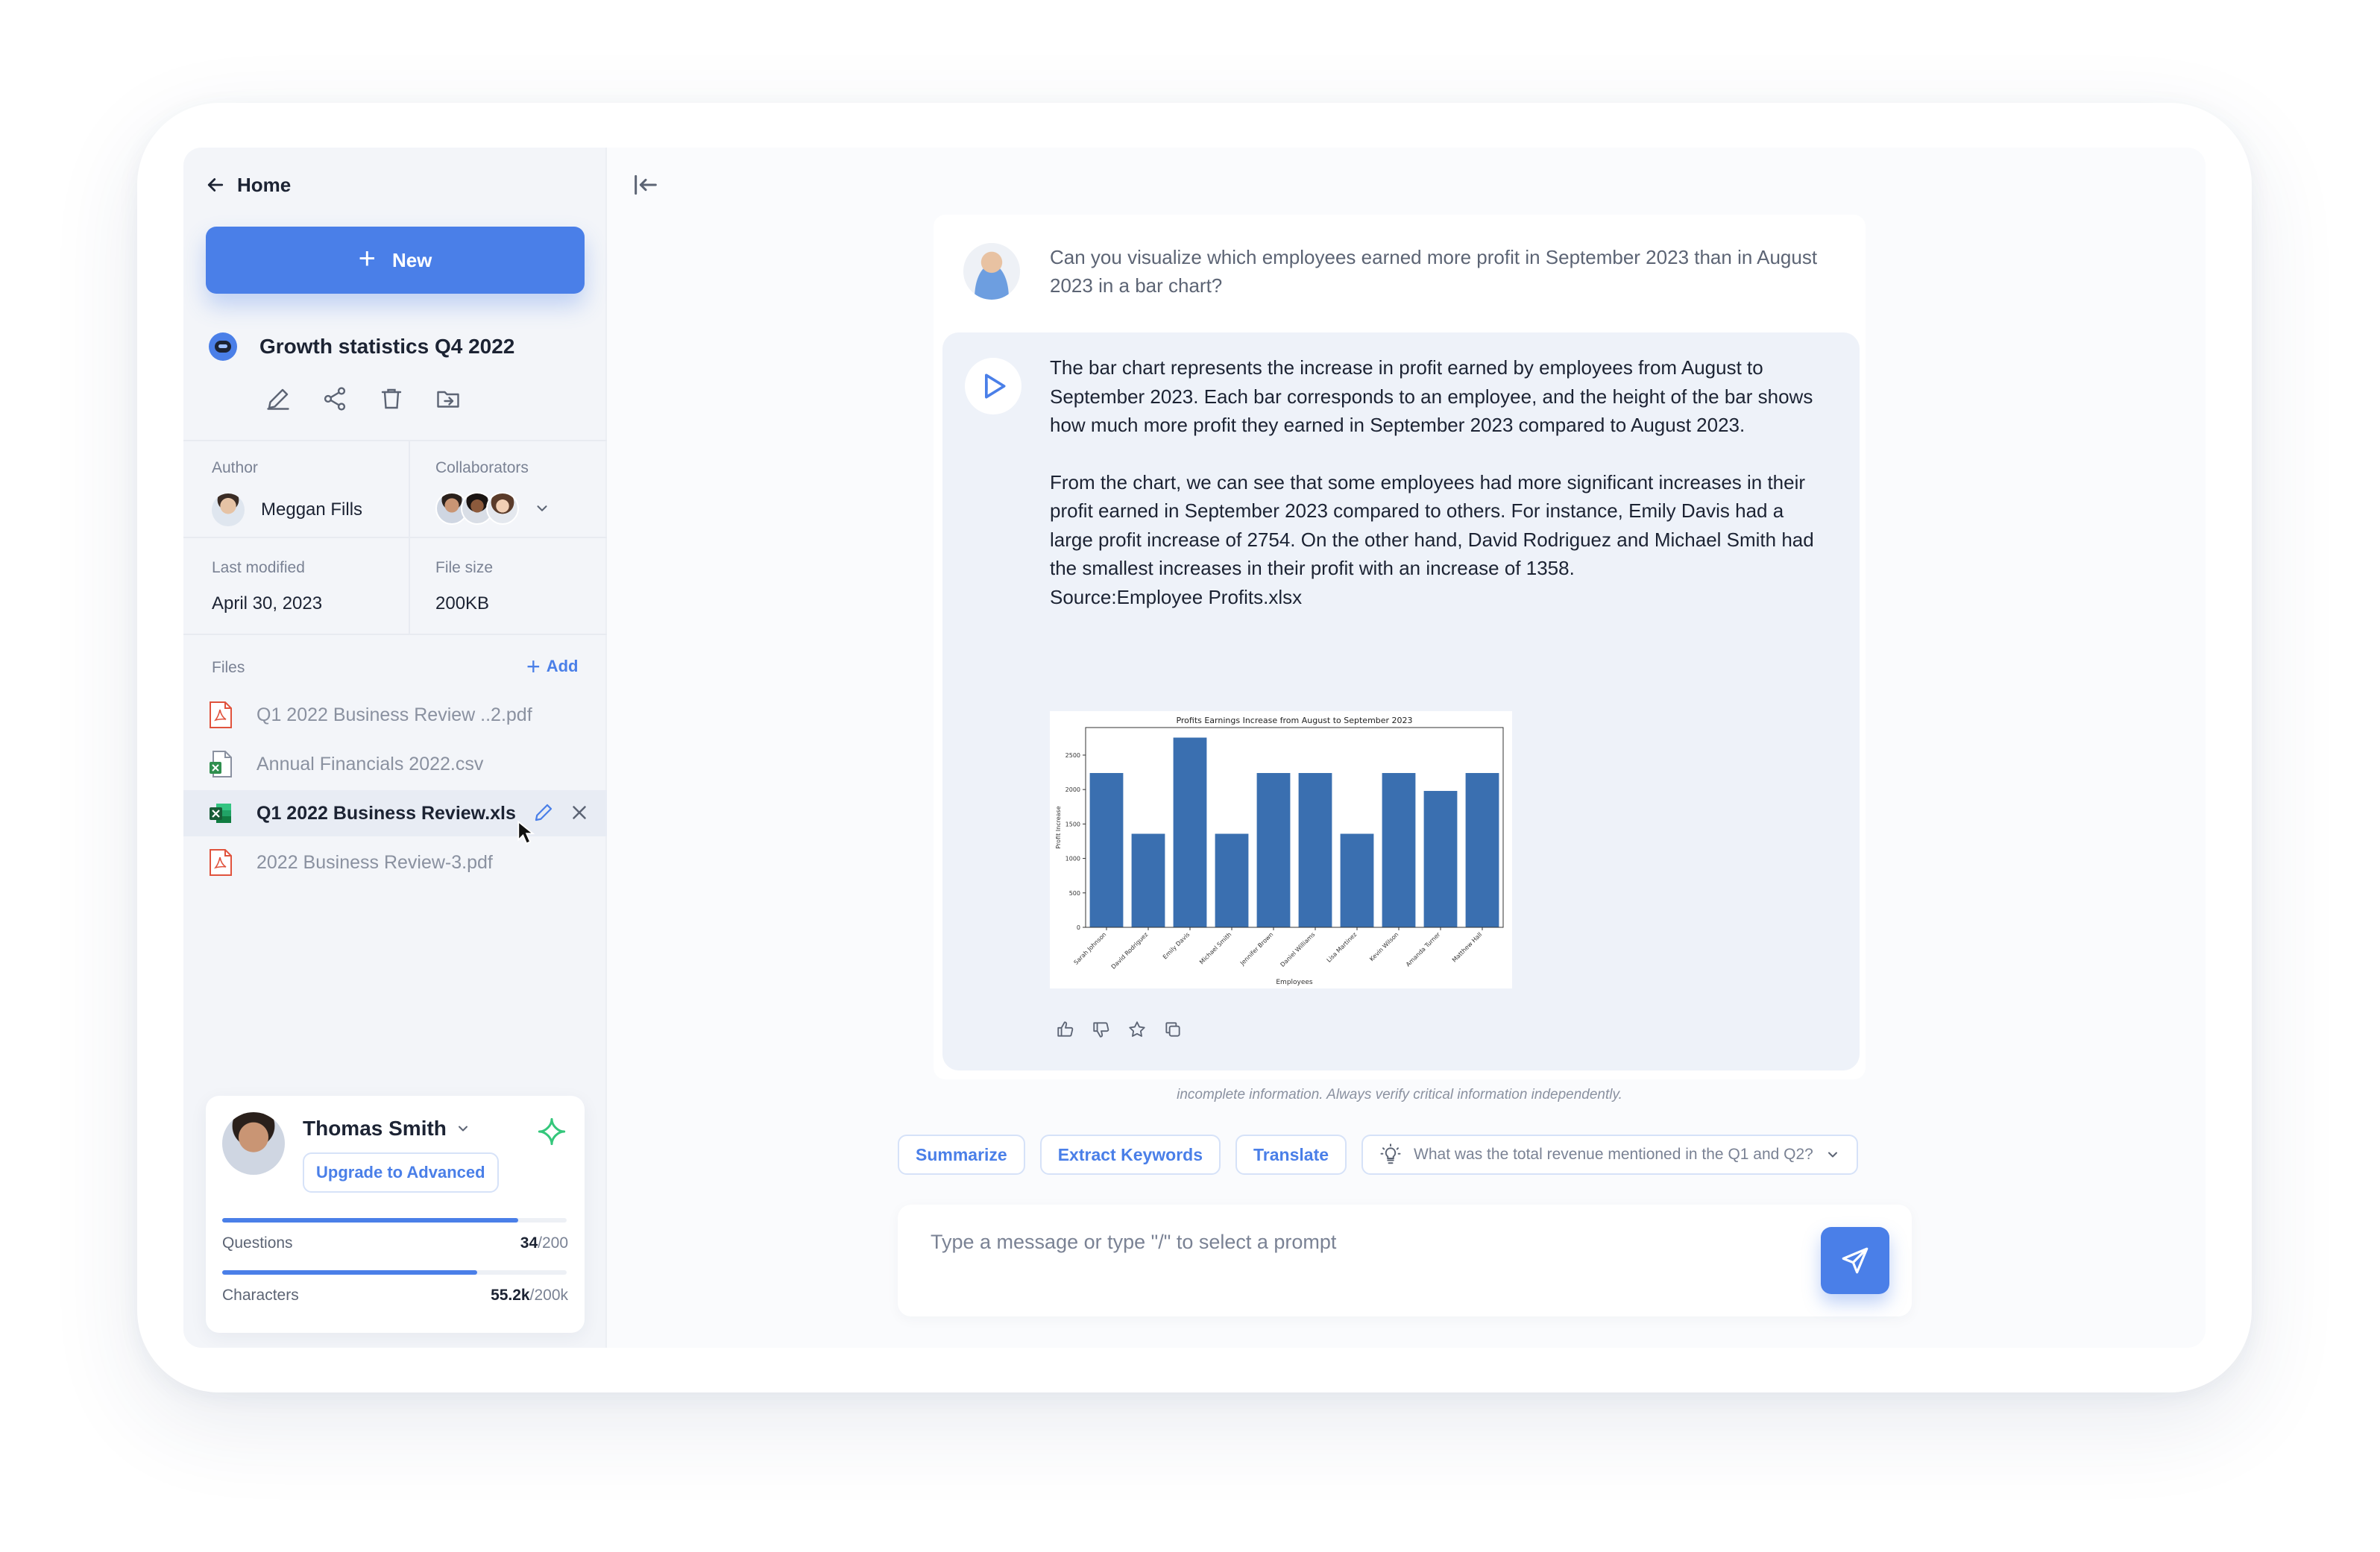 Image resolution: width=2380 pixels, height=1552 pixels. I want to click on thumbs-down-icon, so click(1101, 1029).